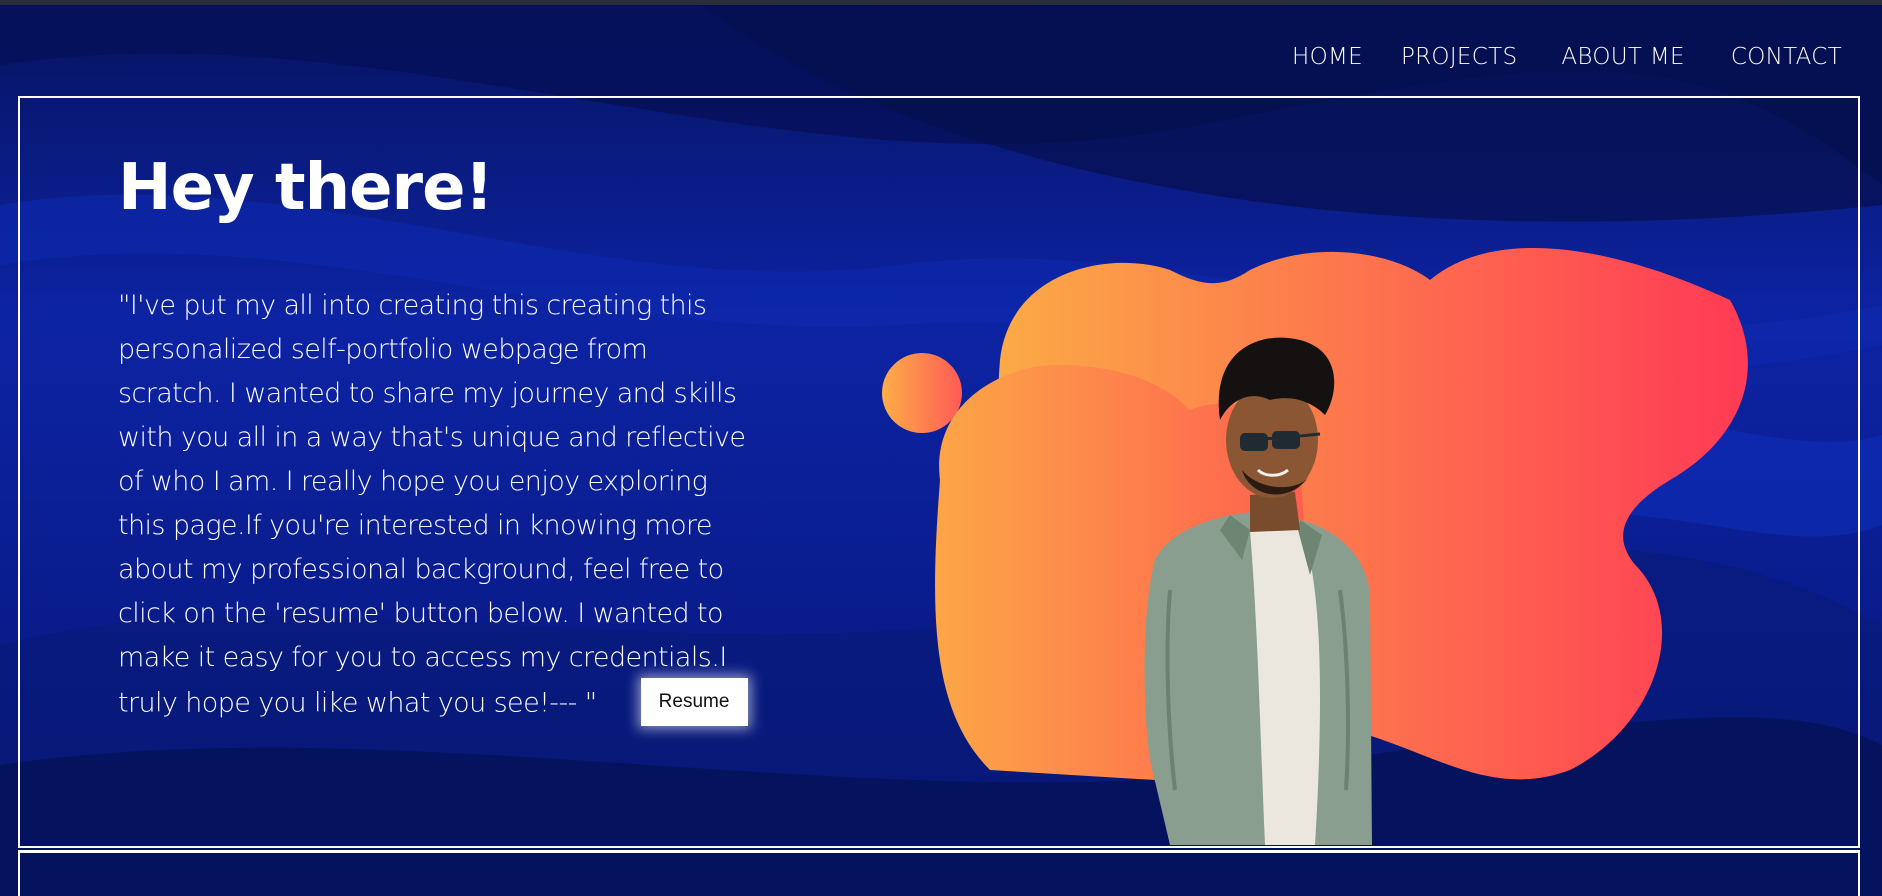 Image resolution: width=1882 pixels, height=896 pixels. What do you see at coordinates (1786, 57) in the screenshot?
I see `nav-contact-link: CONTACT` at bounding box center [1786, 57].